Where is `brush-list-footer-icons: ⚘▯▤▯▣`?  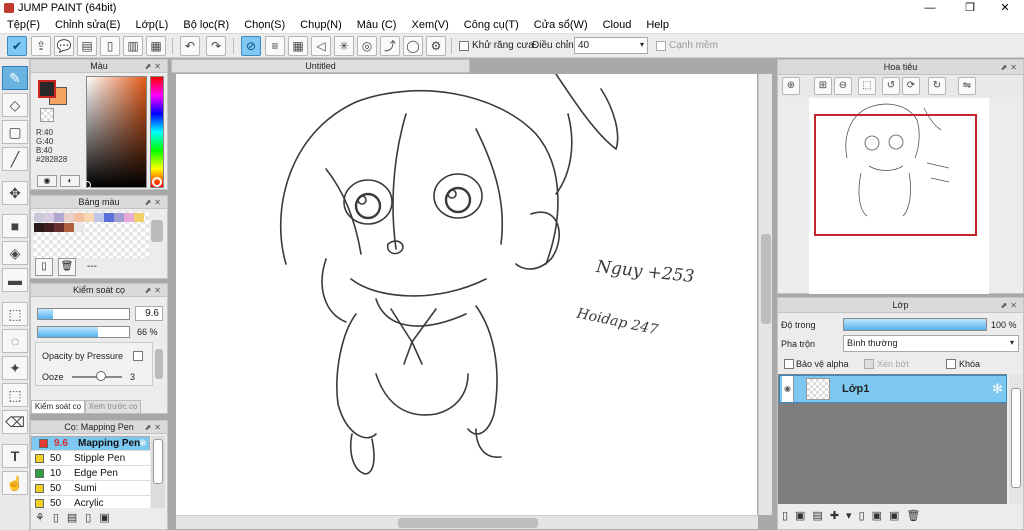 brush-list-footer-icons: ⚘▯▤▯▣ is located at coordinates (76, 517).